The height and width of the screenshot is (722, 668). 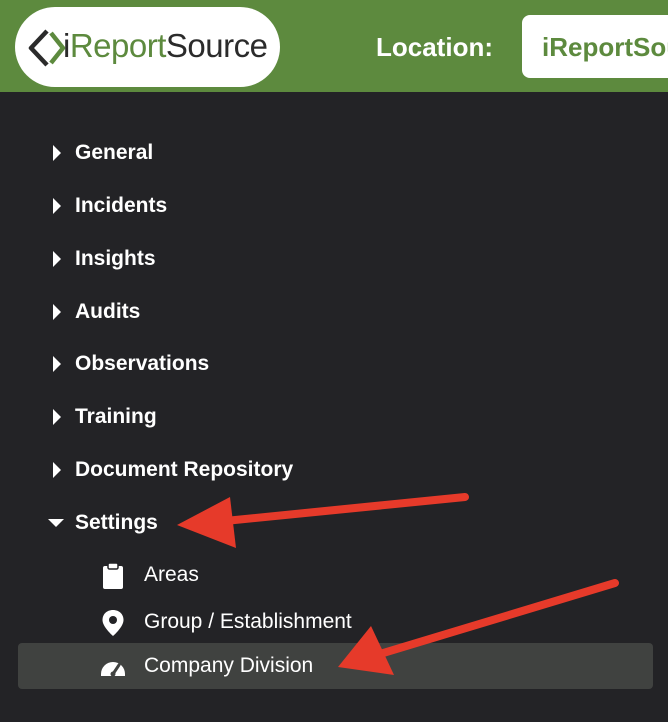 What do you see at coordinates (56, 523) in the screenshot?
I see `caret-down-icon` at bounding box center [56, 523].